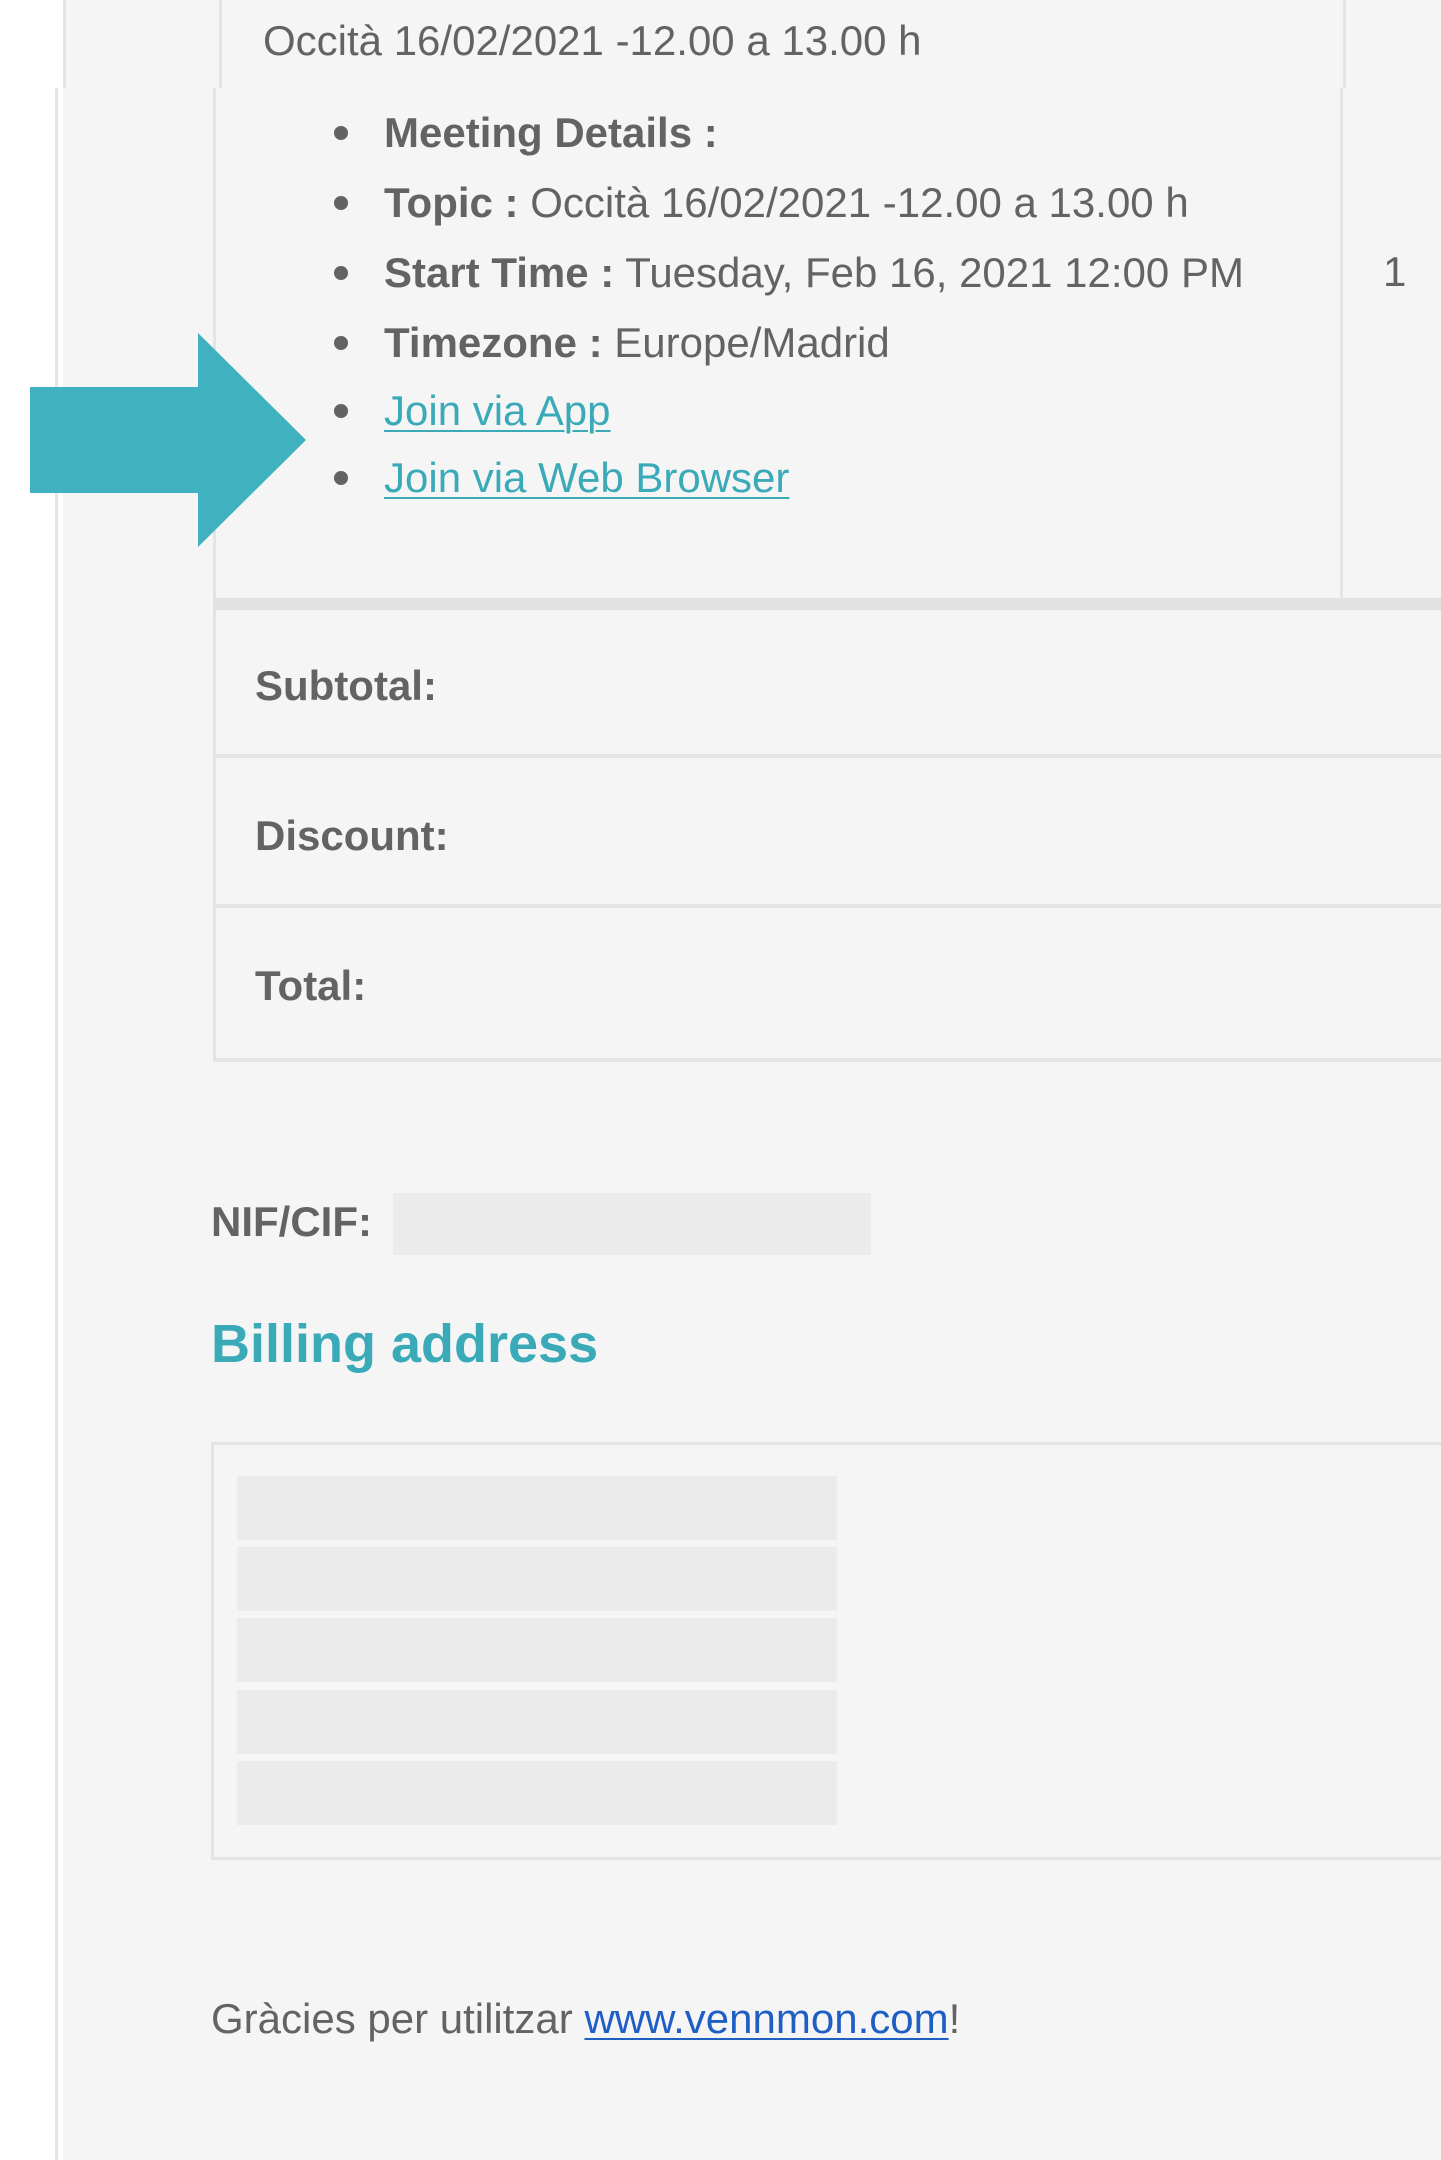 This screenshot has width=1441, height=2160. What do you see at coordinates (168, 440) in the screenshot?
I see `arrow-right-icon` at bounding box center [168, 440].